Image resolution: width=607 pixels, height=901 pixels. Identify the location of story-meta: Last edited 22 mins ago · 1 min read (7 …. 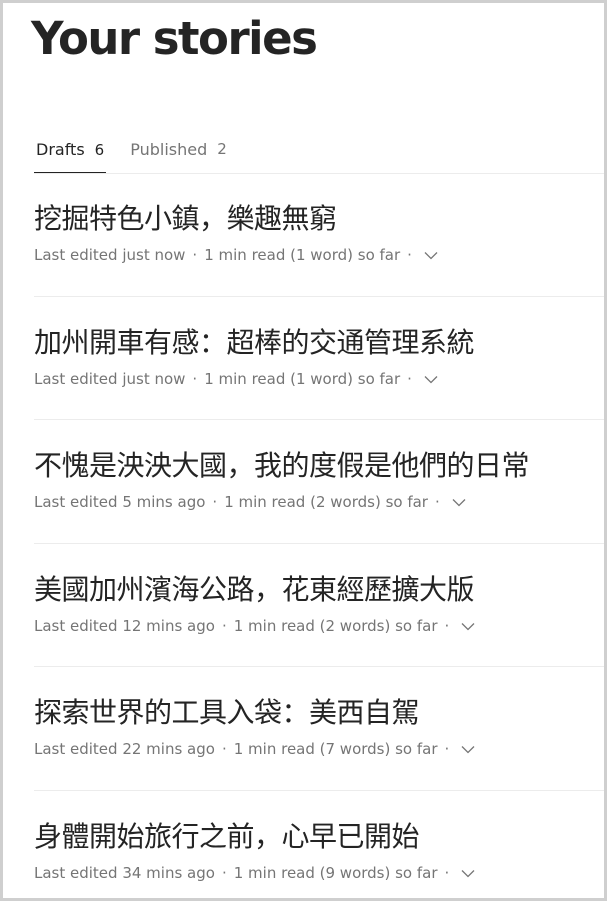
(319, 749).